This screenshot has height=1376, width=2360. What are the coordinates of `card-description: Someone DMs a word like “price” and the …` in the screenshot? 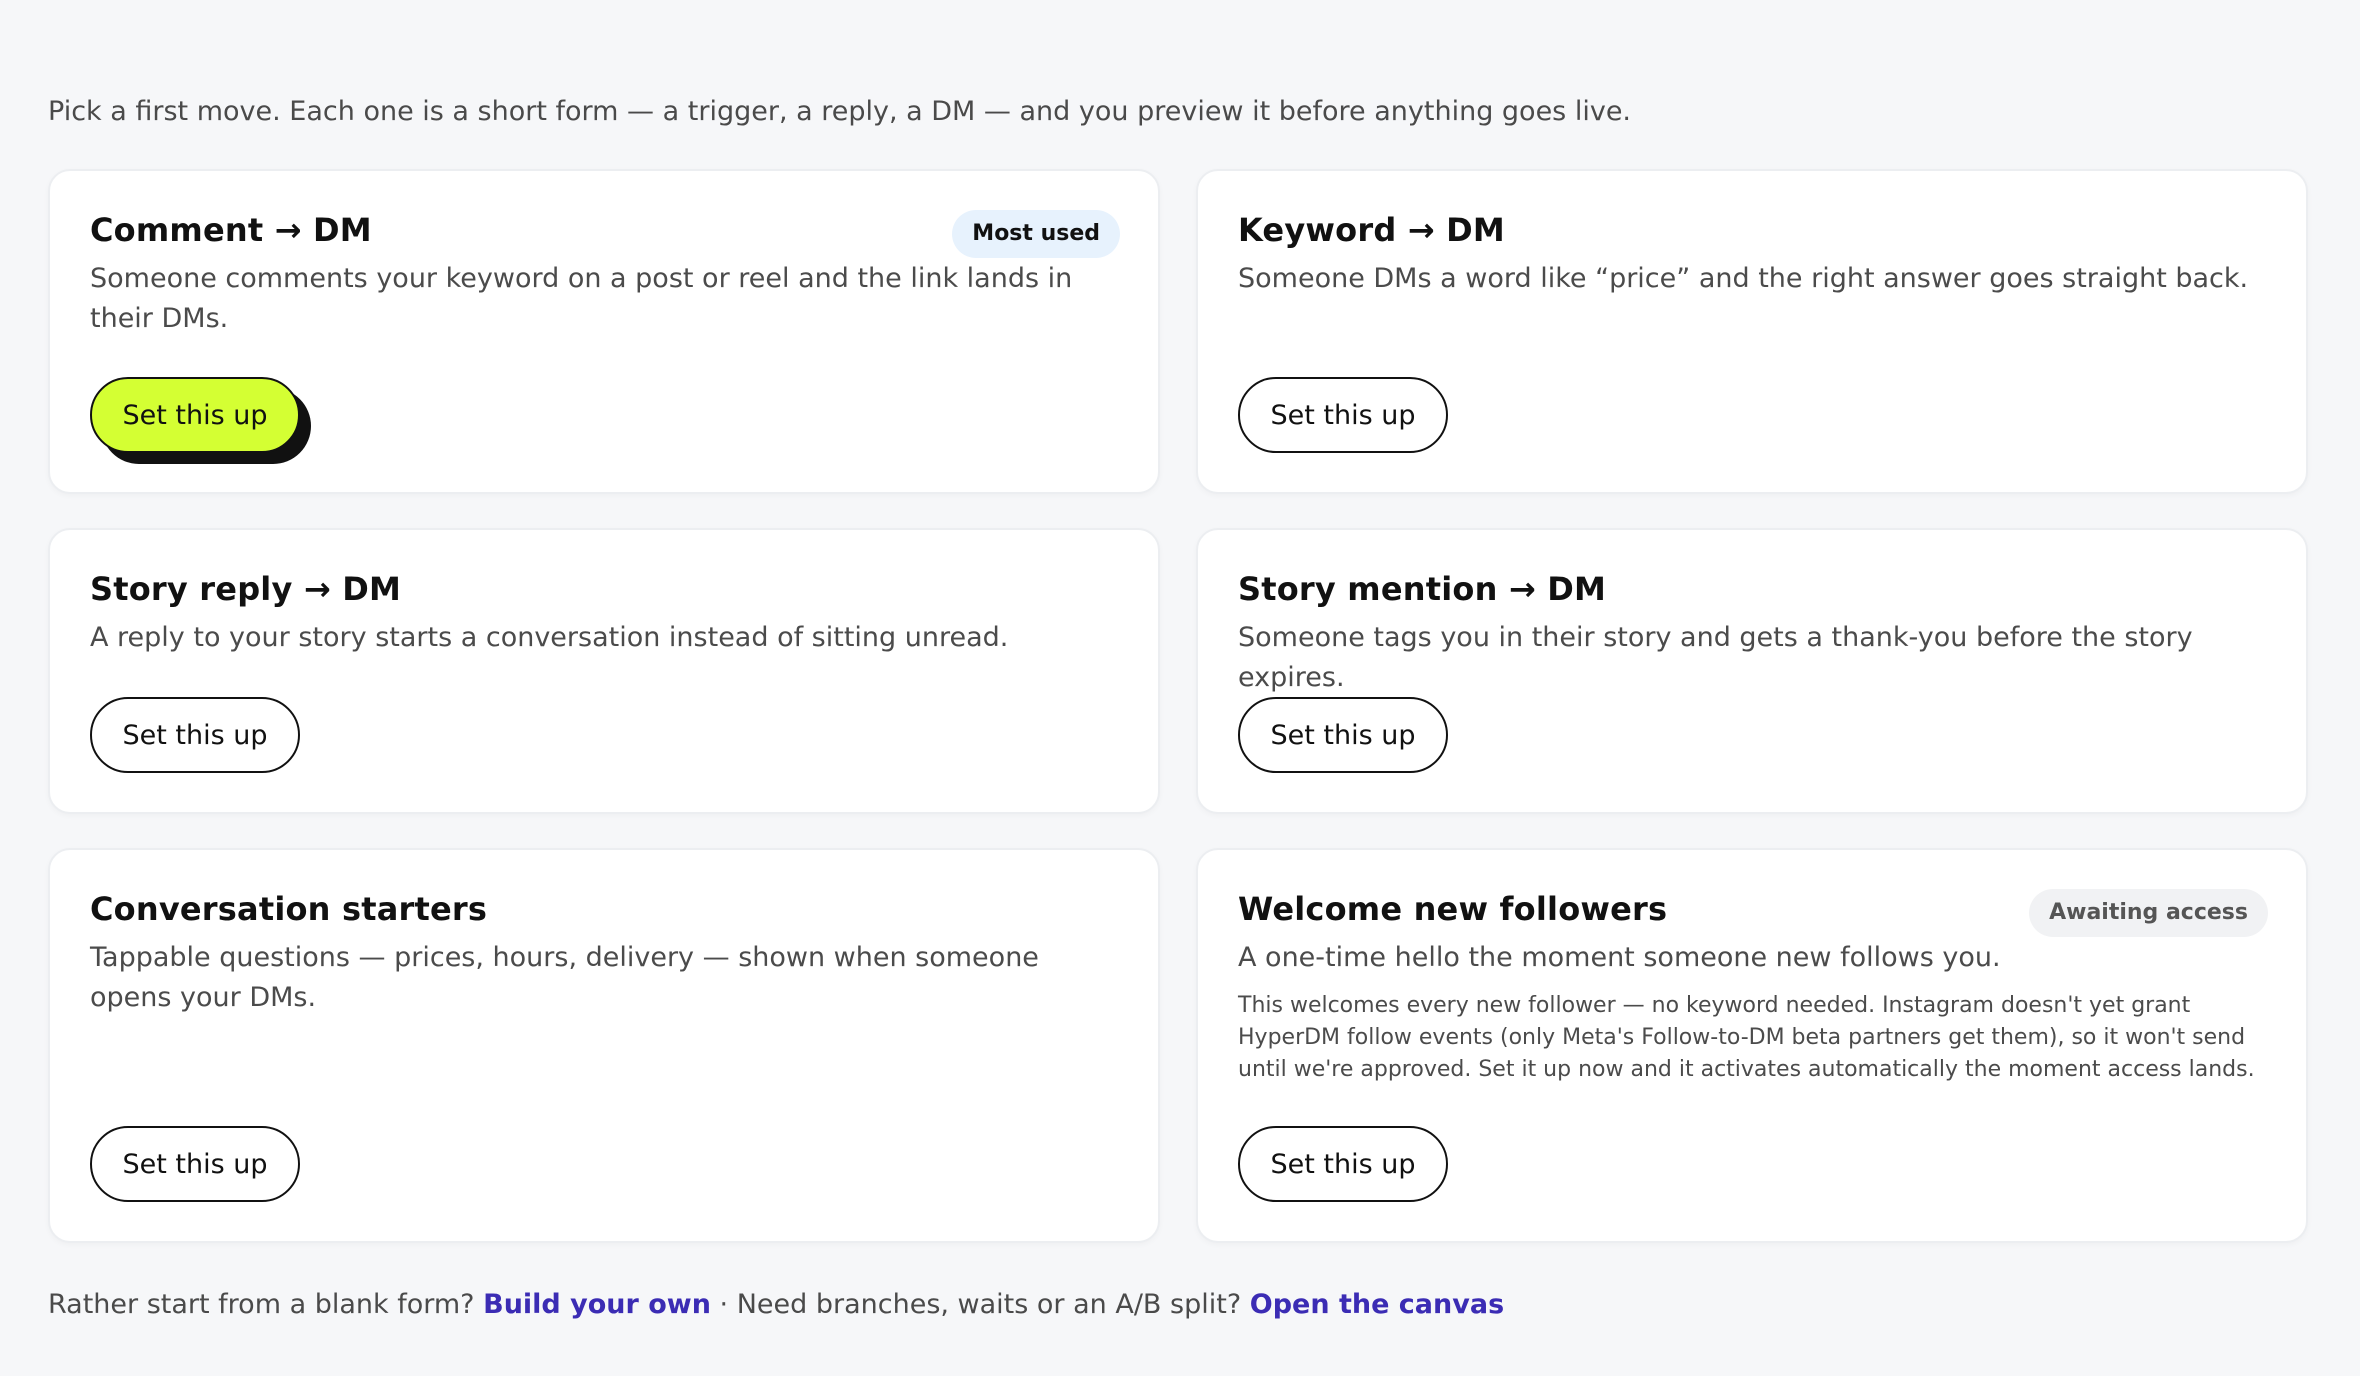 It's located at (1743, 279).